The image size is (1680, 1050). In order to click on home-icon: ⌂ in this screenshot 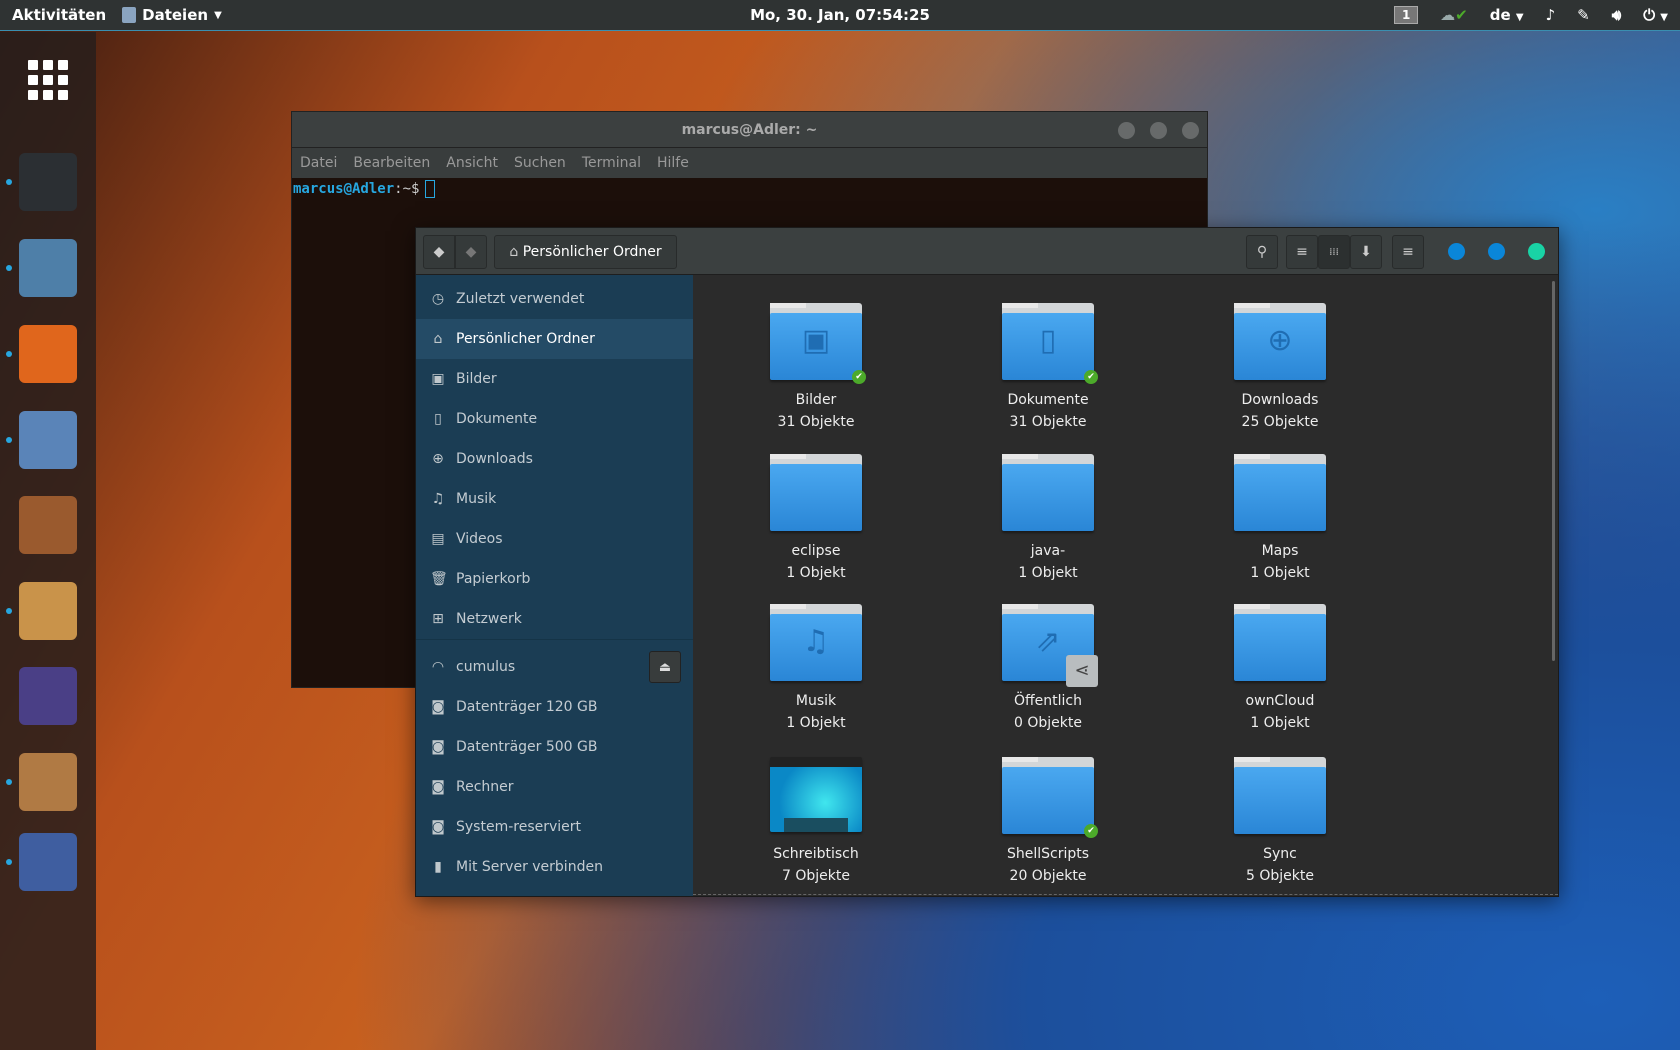, I will do `click(438, 339)`.